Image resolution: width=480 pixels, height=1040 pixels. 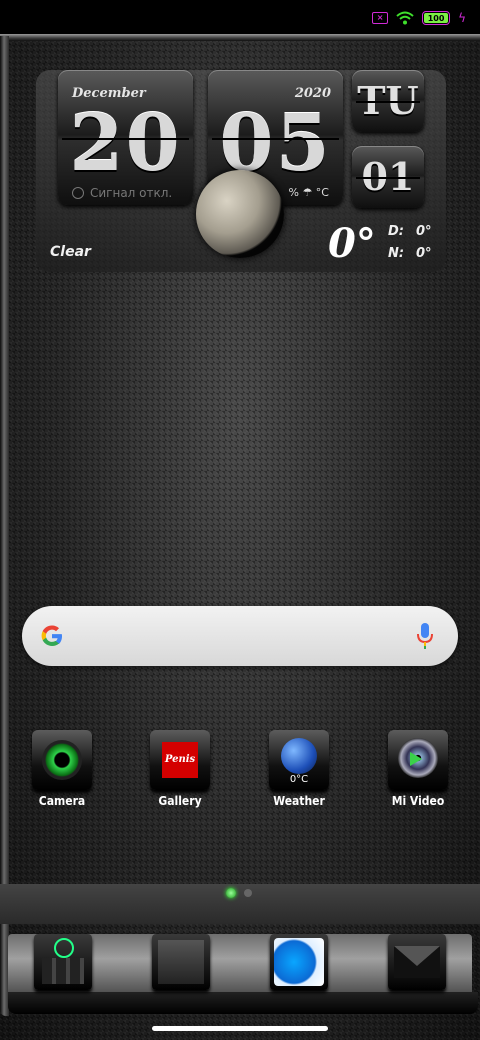 I want to click on dock-base, so click(x=243, y=1003).